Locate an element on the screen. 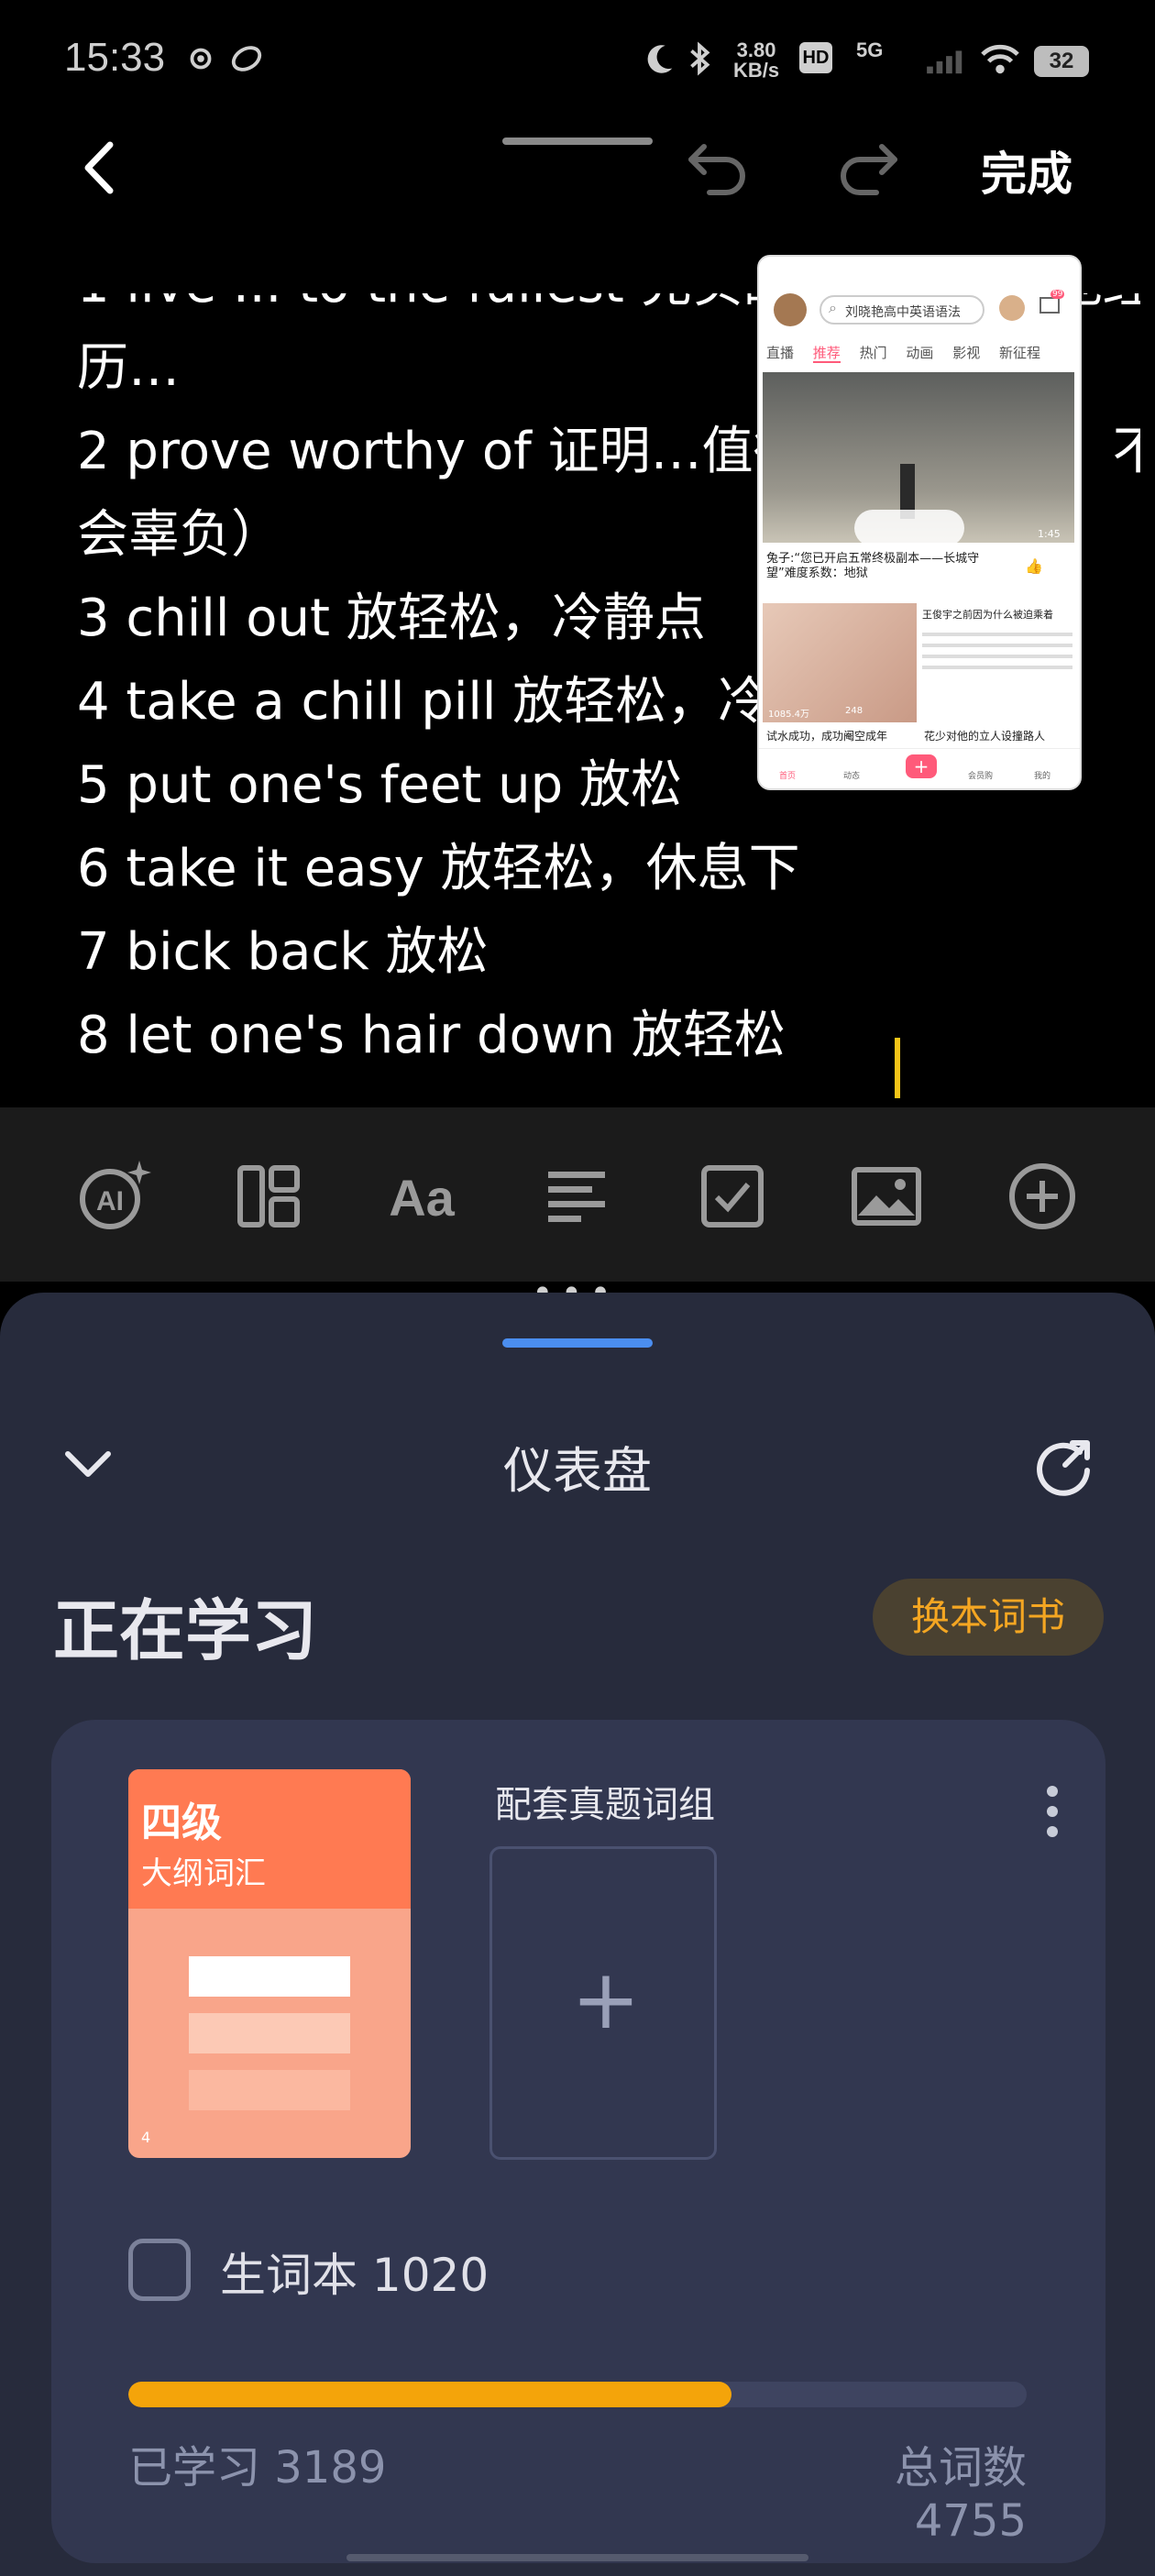 This screenshot has width=1155, height=2576. thumb-tabs: 直播 推荐 热门 动画 影视 新征程 is located at coordinates (922, 353).